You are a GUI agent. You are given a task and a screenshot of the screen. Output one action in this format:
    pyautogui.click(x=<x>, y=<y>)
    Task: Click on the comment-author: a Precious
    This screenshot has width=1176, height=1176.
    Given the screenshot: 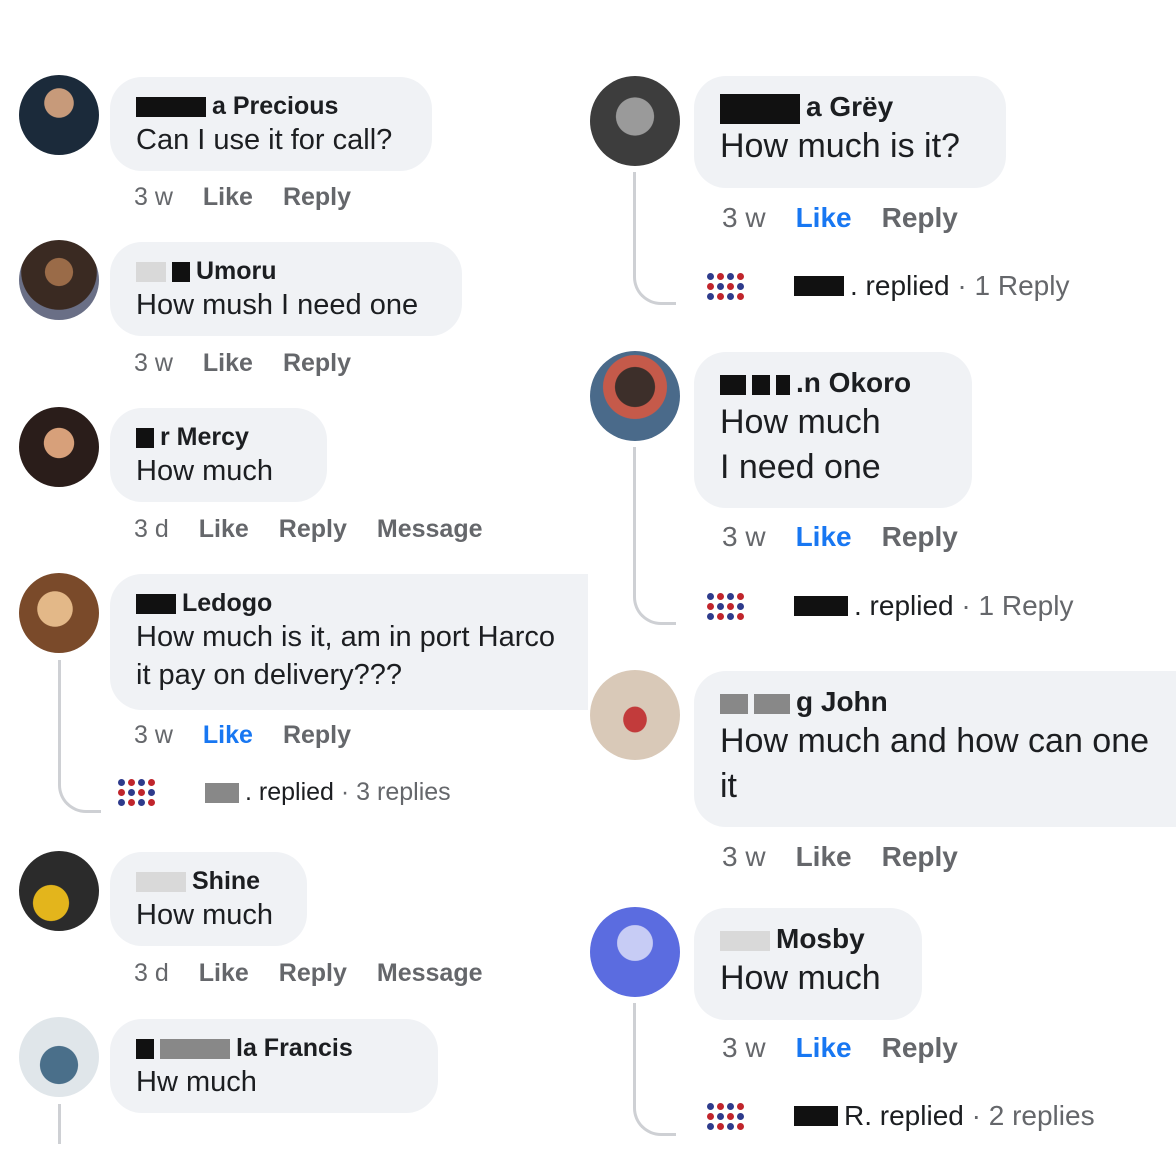 What is the action you would take?
    pyautogui.click(x=271, y=106)
    